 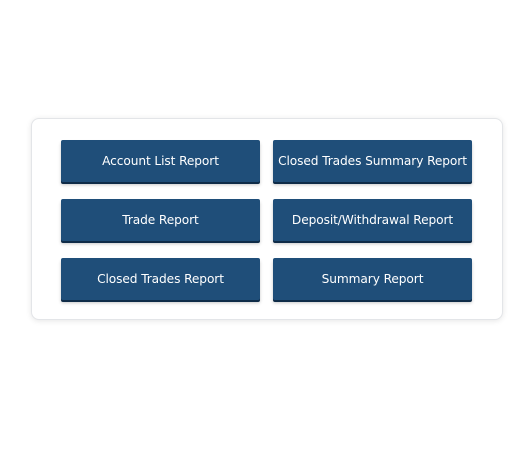 I want to click on trade-report-button: Trade Report, so click(x=160, y=220).